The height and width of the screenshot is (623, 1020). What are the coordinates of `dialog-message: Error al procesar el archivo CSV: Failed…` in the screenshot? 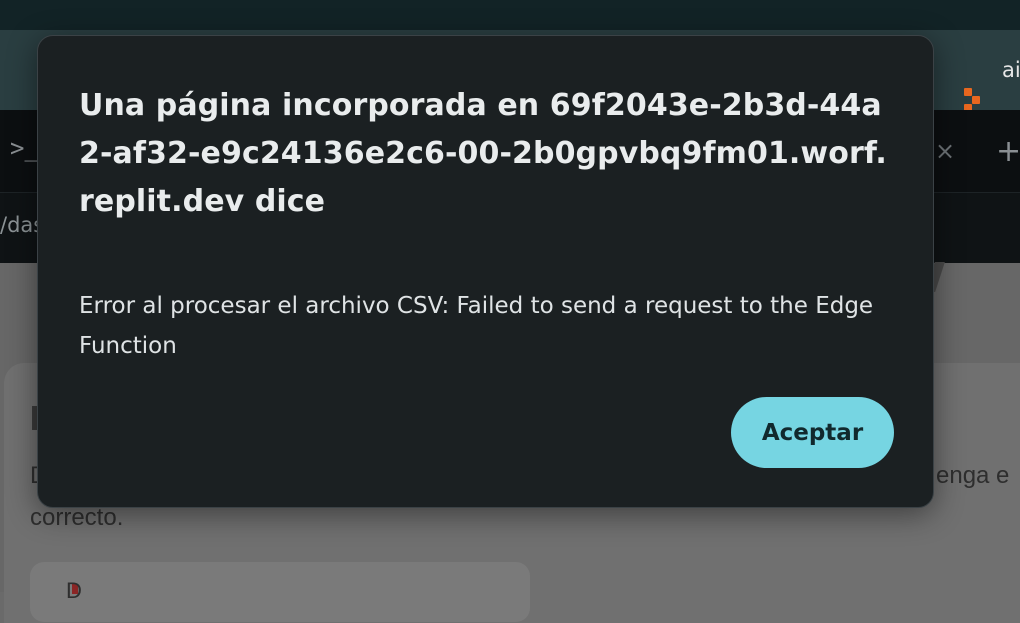 It's located at (476, 326).